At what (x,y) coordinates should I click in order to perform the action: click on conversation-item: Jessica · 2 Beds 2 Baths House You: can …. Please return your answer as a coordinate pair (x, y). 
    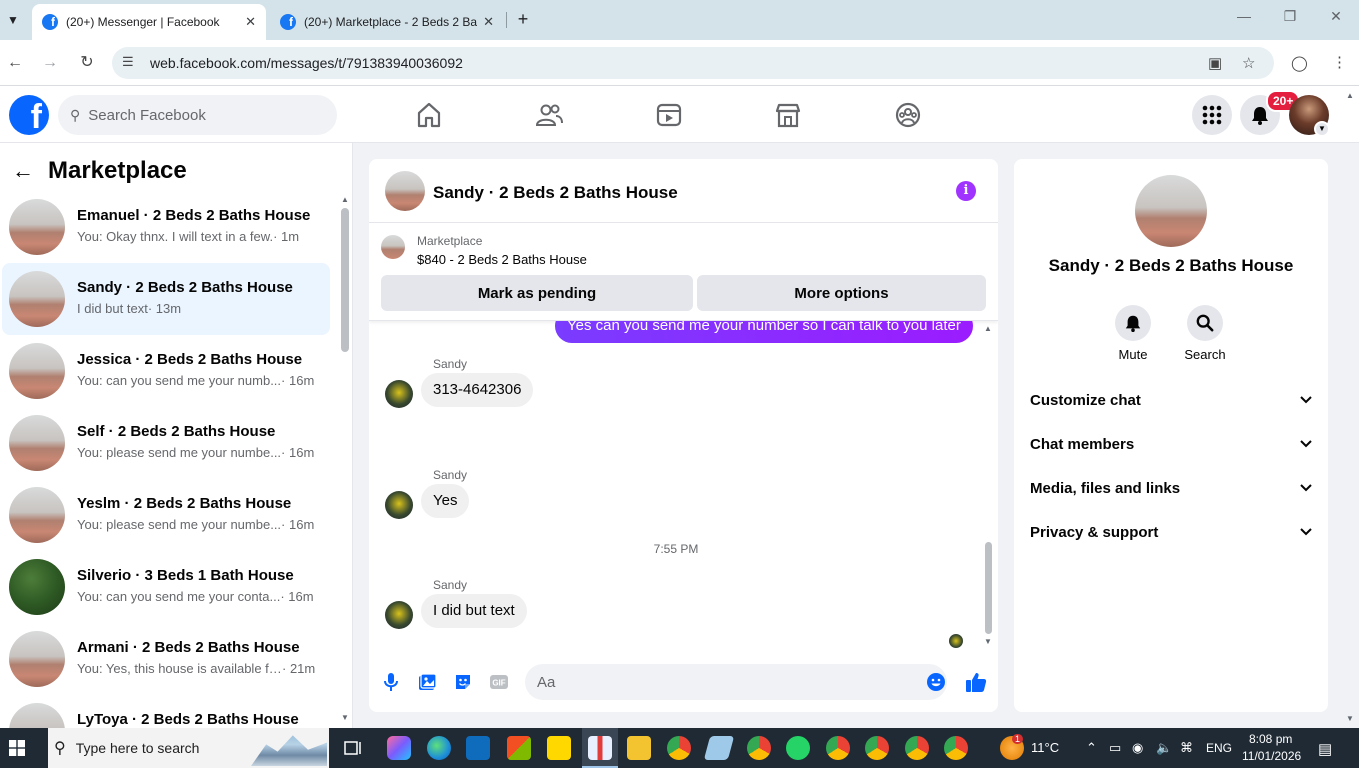
    Looking at the image, I should click on (166, 371).